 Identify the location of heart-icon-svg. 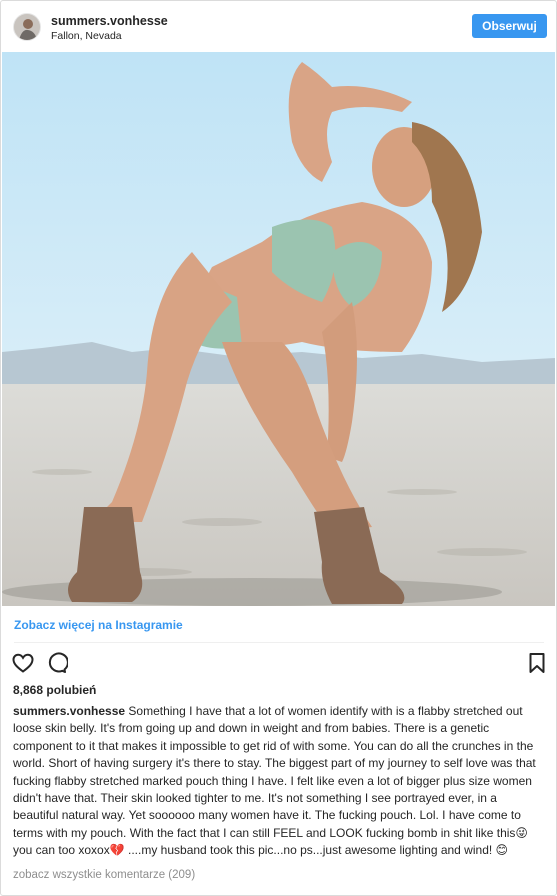
(23, 663).